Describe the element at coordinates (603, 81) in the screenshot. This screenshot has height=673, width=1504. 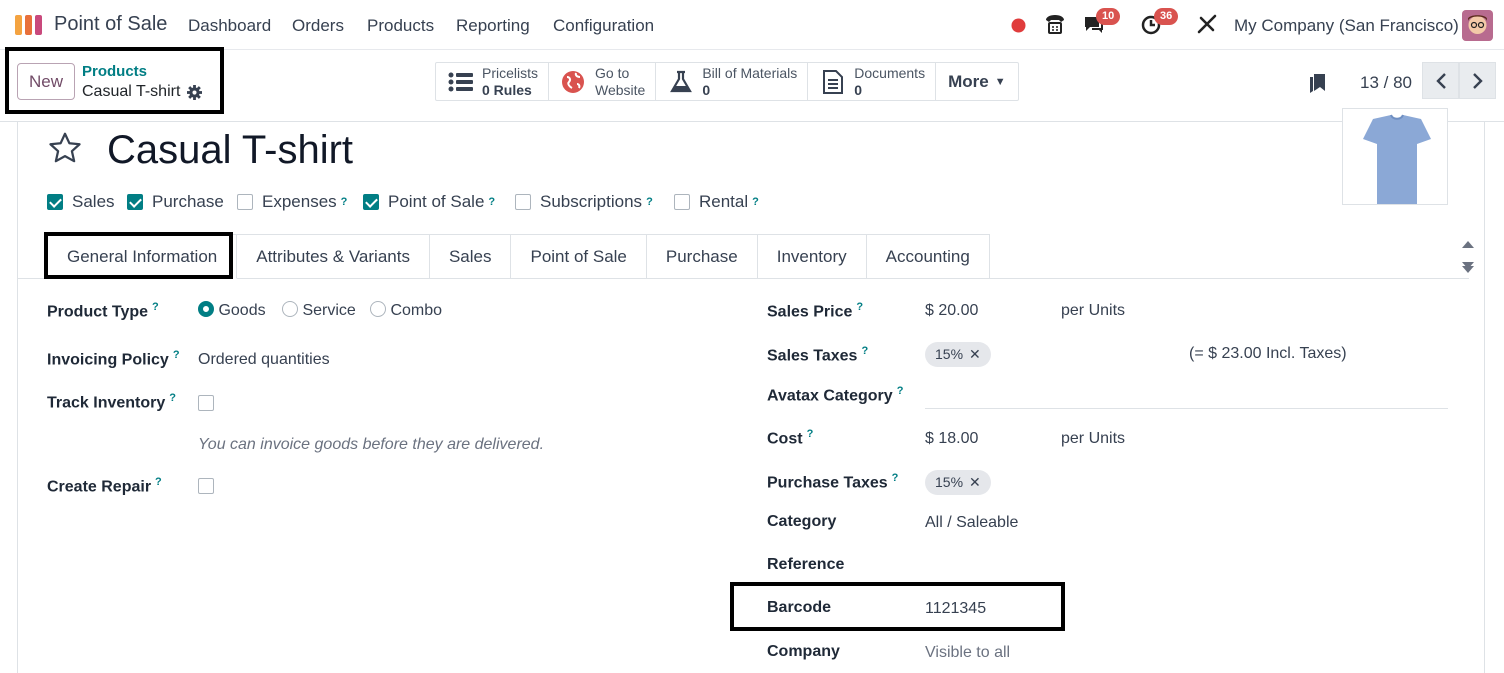
I see `smart-button-website: Go to Website` at that location.